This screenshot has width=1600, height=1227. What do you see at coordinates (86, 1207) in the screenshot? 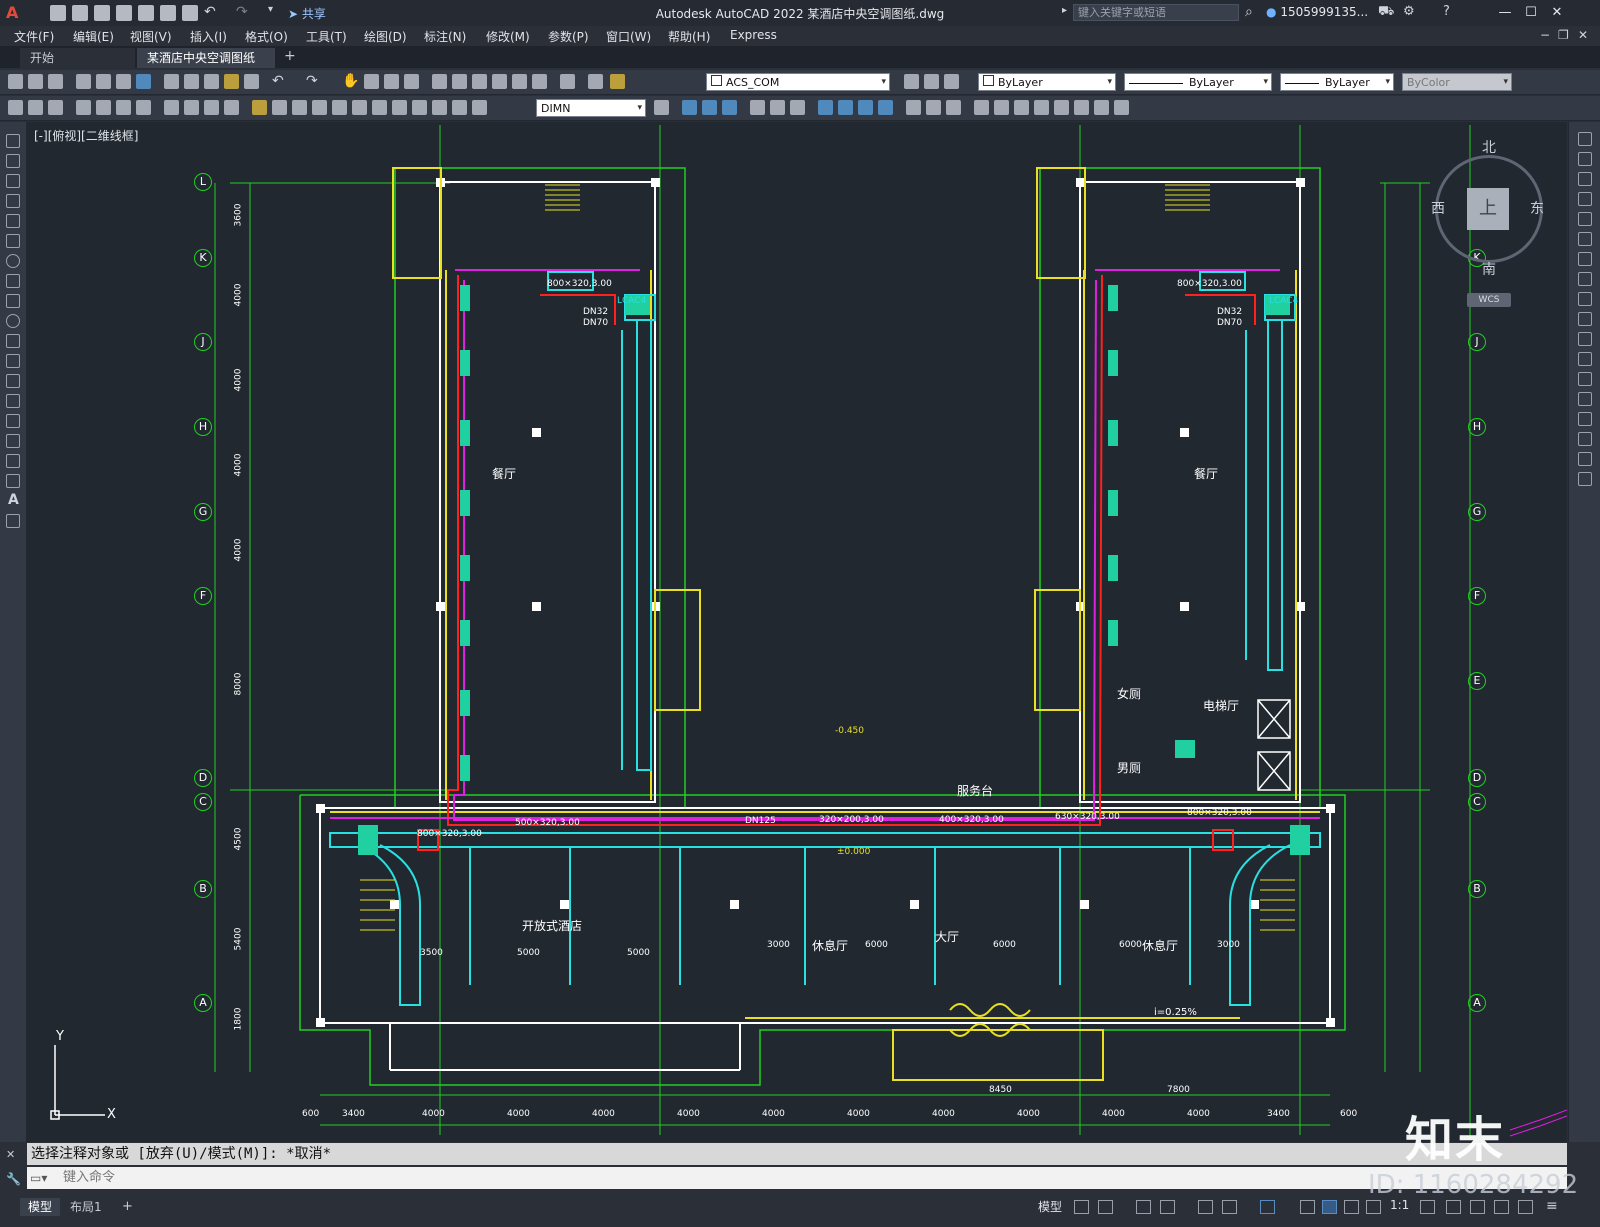
I see `tab-layout1: 布局1` at bounding box center [86, 1207].